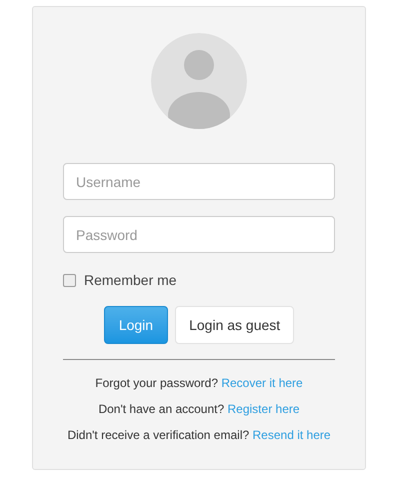 This screenshot has height=479, width=400. What do you see at coordinates (264, 409) in the screenshot?
I see `help-link: Register here` at bounding box center [264, 409].